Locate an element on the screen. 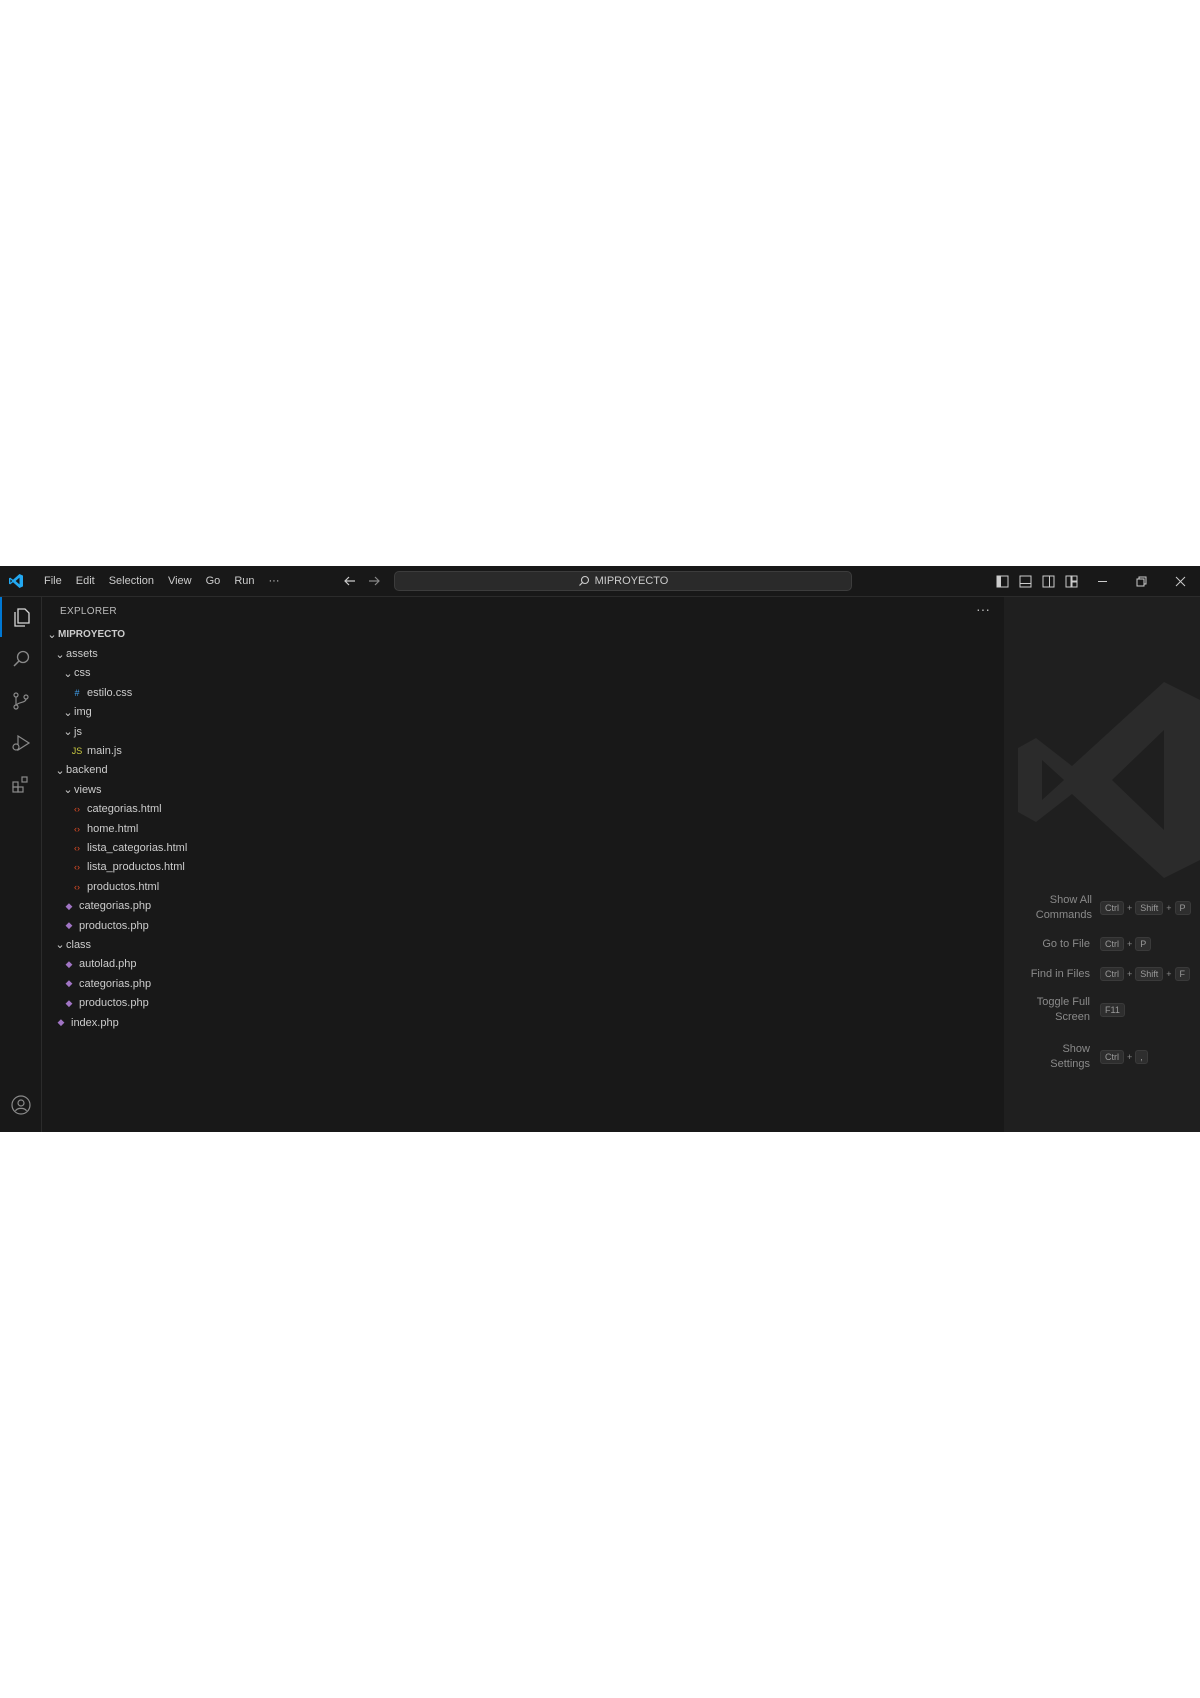 This screenshot has height=1698, width=1200. tree-file: ‹› productos.html is located at coordinates (523, 886).